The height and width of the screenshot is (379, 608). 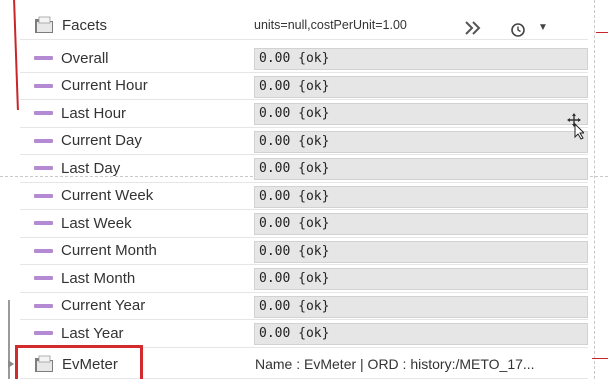 What do you see at coordinates (98, 278) in the screenshot?
I see `row-label: Last Month` at bounding box center [98, 278].